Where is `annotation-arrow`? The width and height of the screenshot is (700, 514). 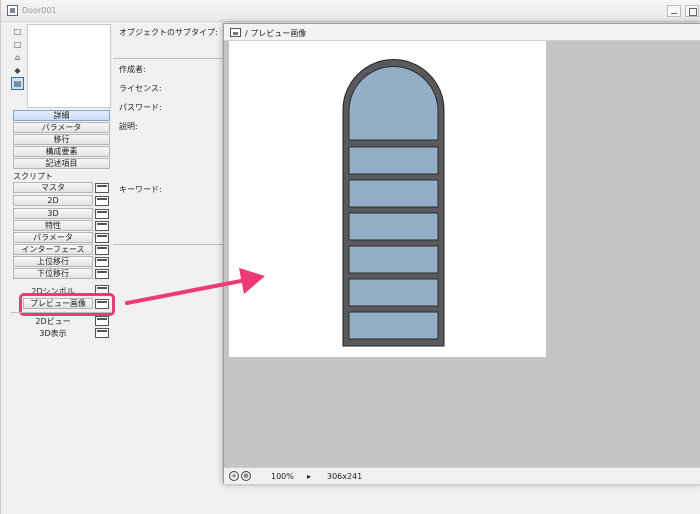
annotation-arrow is located at coordinates (195, 286).